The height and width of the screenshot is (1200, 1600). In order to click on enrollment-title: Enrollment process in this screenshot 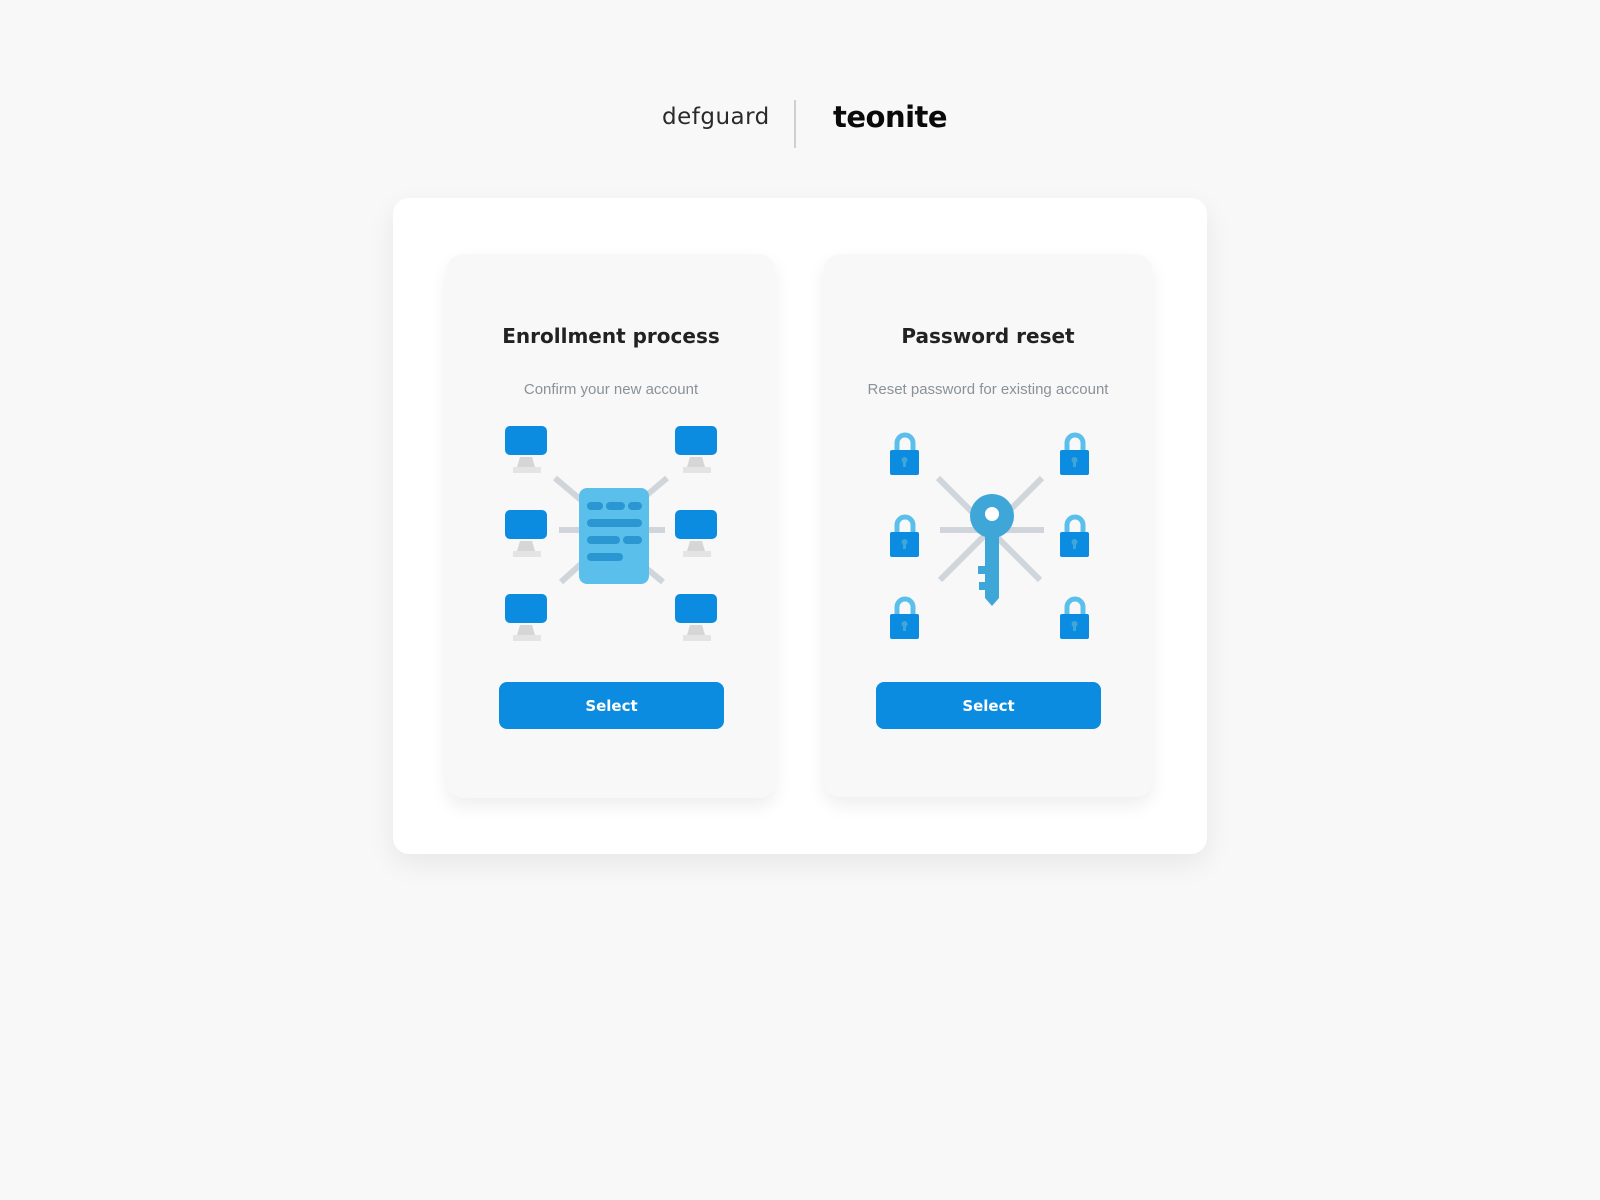, I will do `click(611, 336)`.